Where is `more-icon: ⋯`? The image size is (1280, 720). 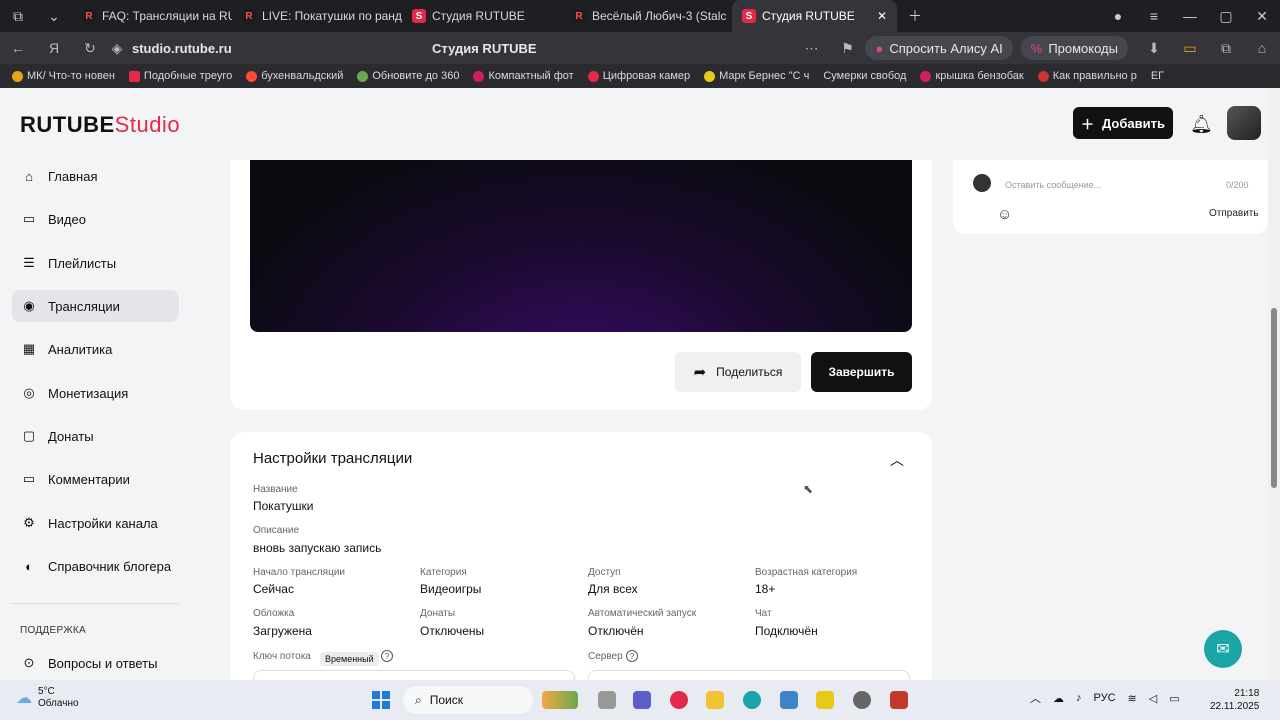
more-icon: ⋯ is located at coordinates (811, 48).